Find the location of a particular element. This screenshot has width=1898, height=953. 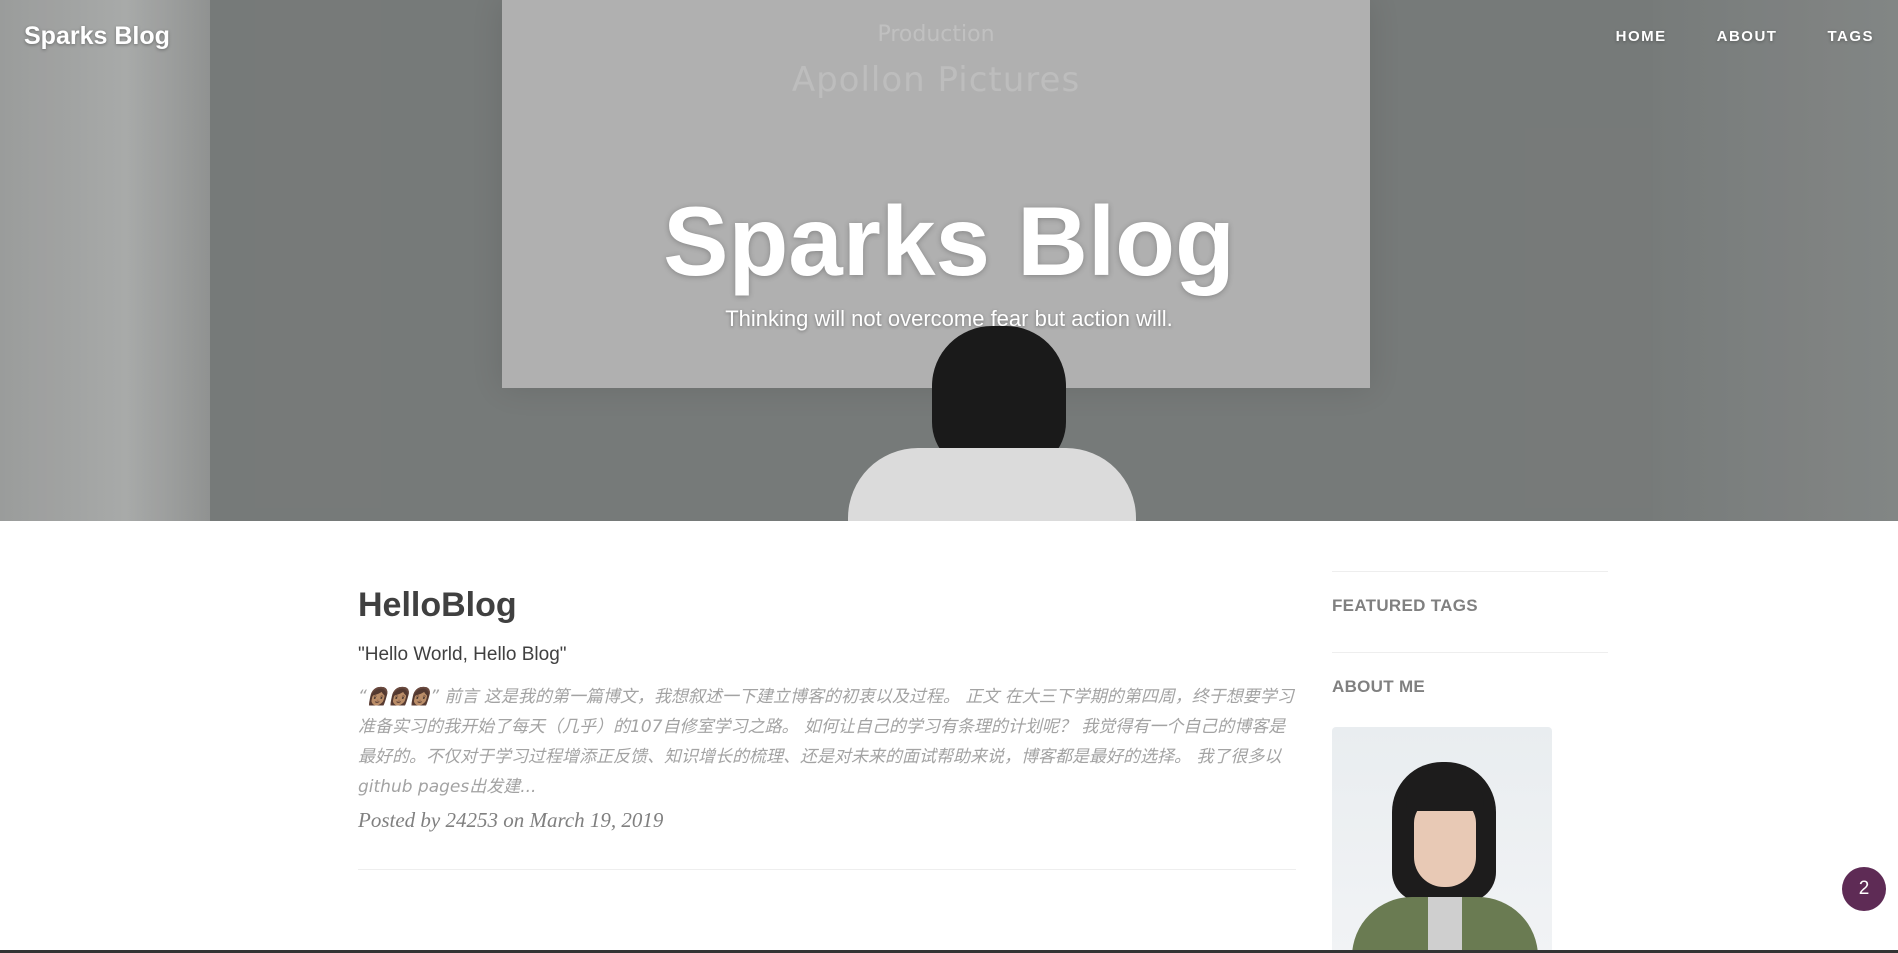

notification-count-badge: 2 is located at coordinates (1864, 889).